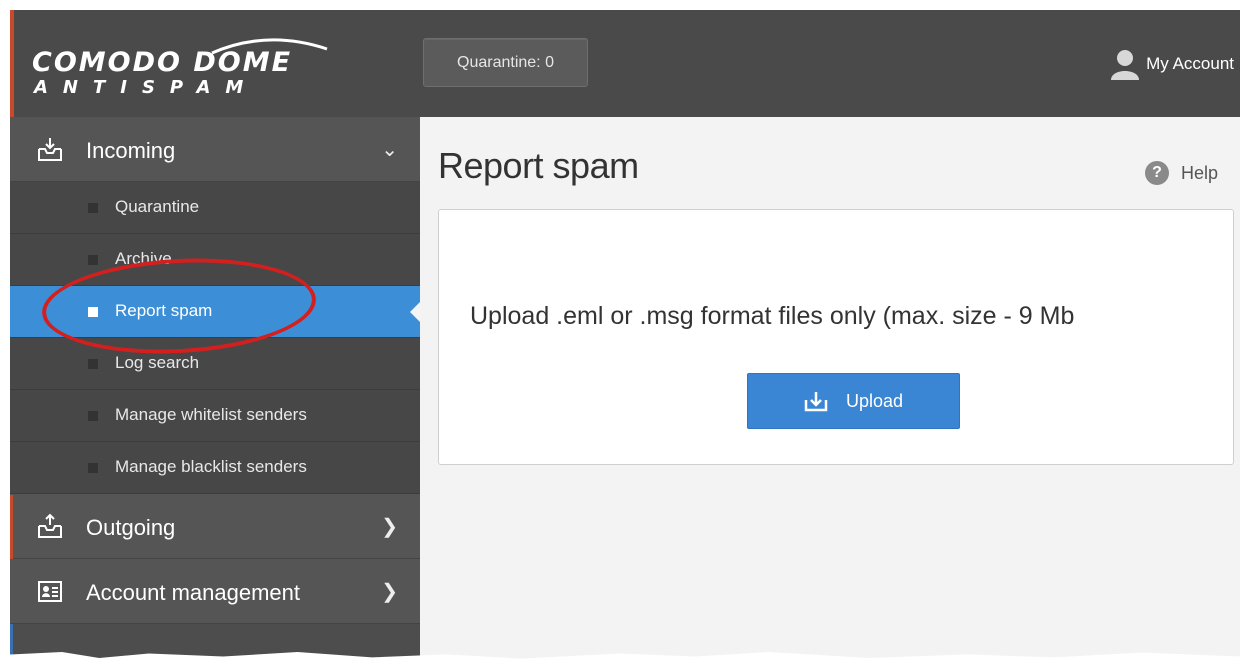 The width and height of the screenshot is (1240, 667). I want to click on my-account-menu: My Account, so click(1172, 64).